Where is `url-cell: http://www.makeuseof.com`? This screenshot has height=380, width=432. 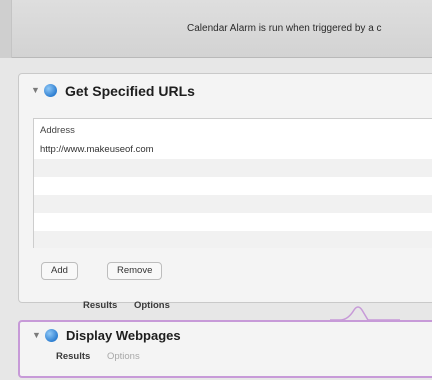
url-cell: http://www.makeuseof.com is located at coordinates (97, 149).